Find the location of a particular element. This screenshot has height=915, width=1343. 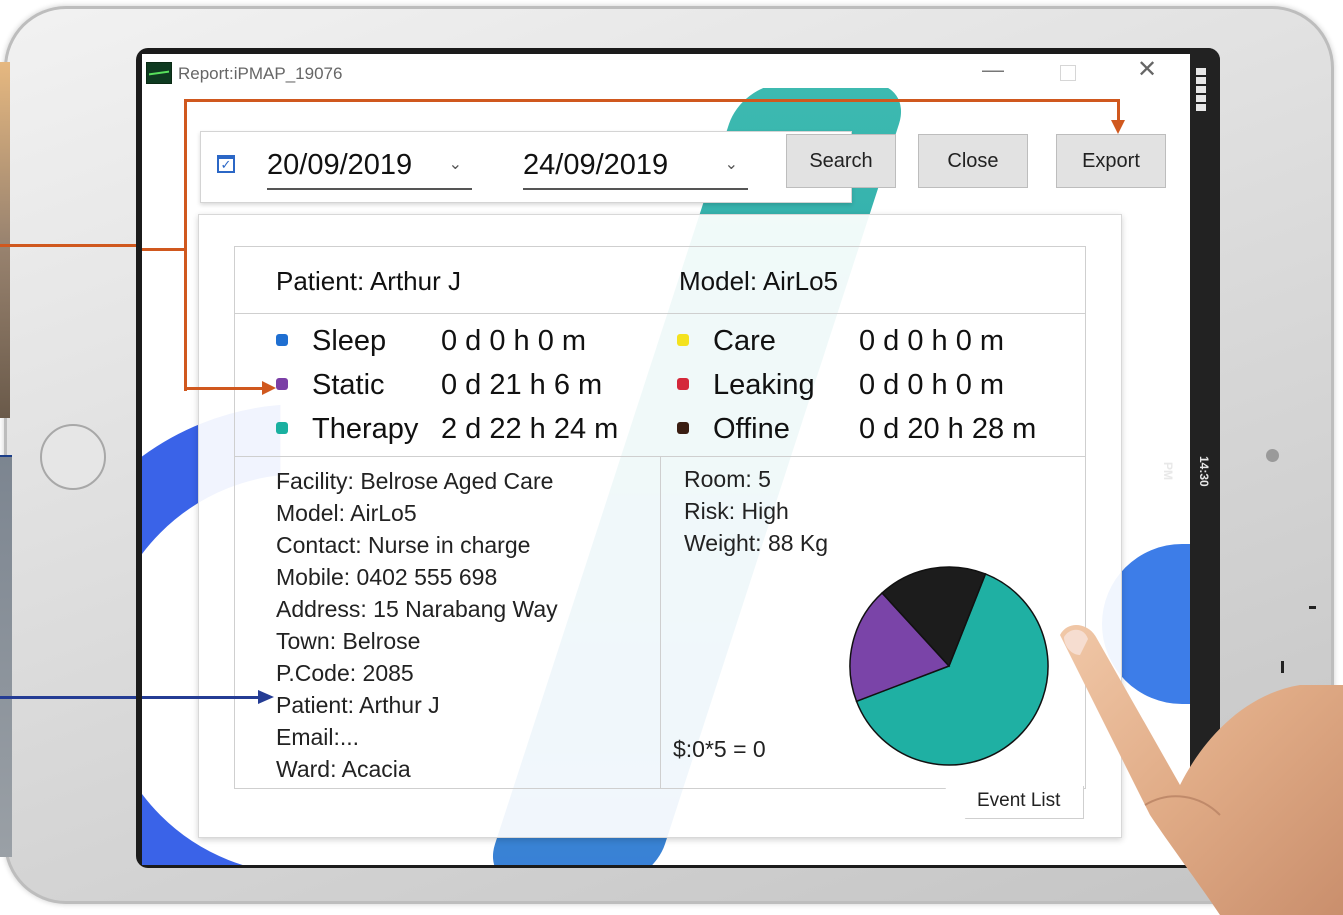

close-button: Close is located at coordinates (973, 161).